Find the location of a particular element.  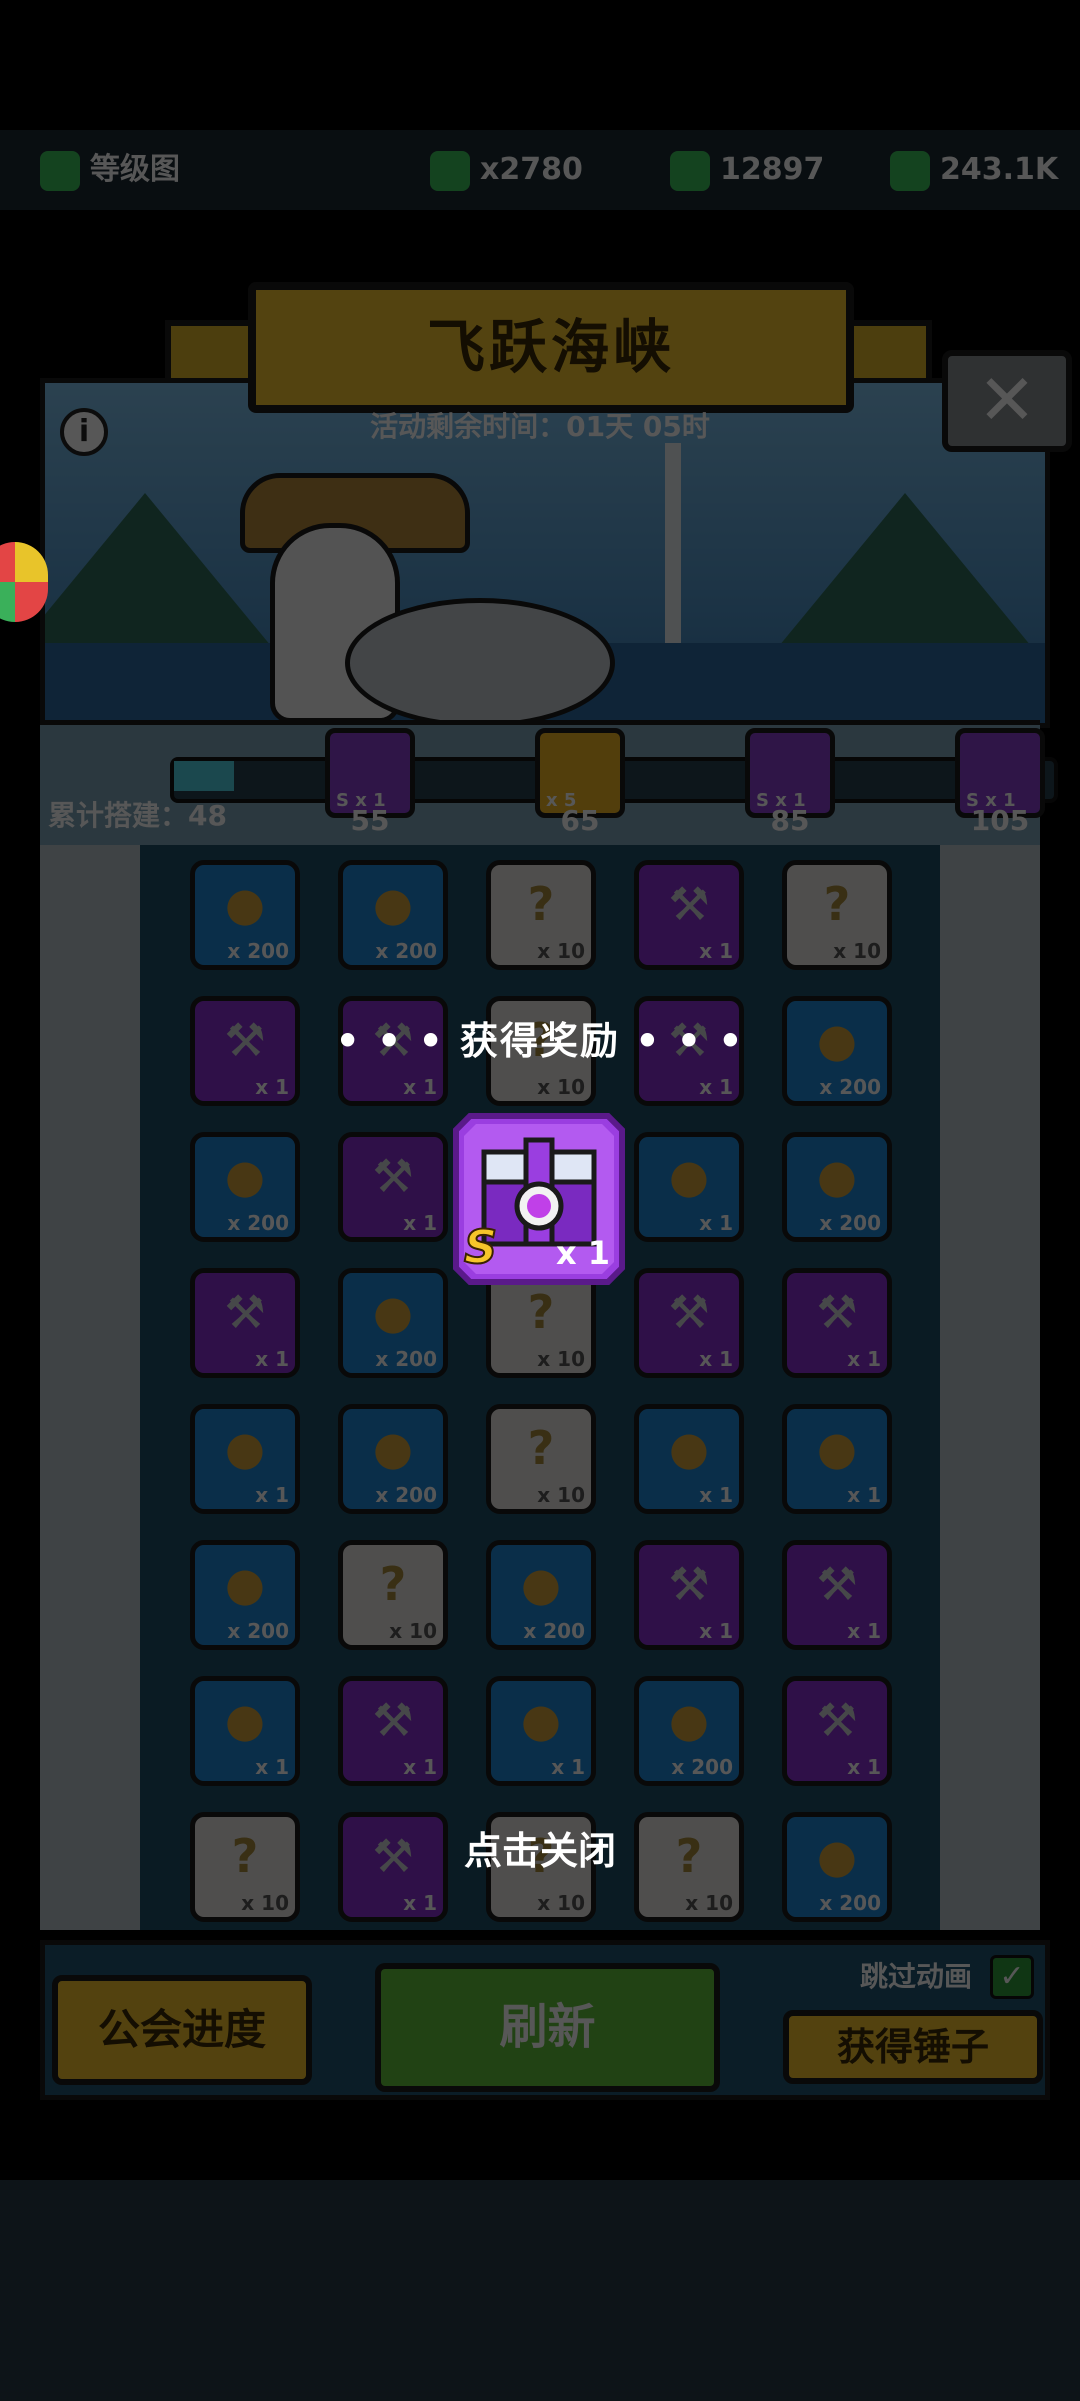

reward-title: • • • 获得奖励 • • • is located at coordinates (540, 1041).